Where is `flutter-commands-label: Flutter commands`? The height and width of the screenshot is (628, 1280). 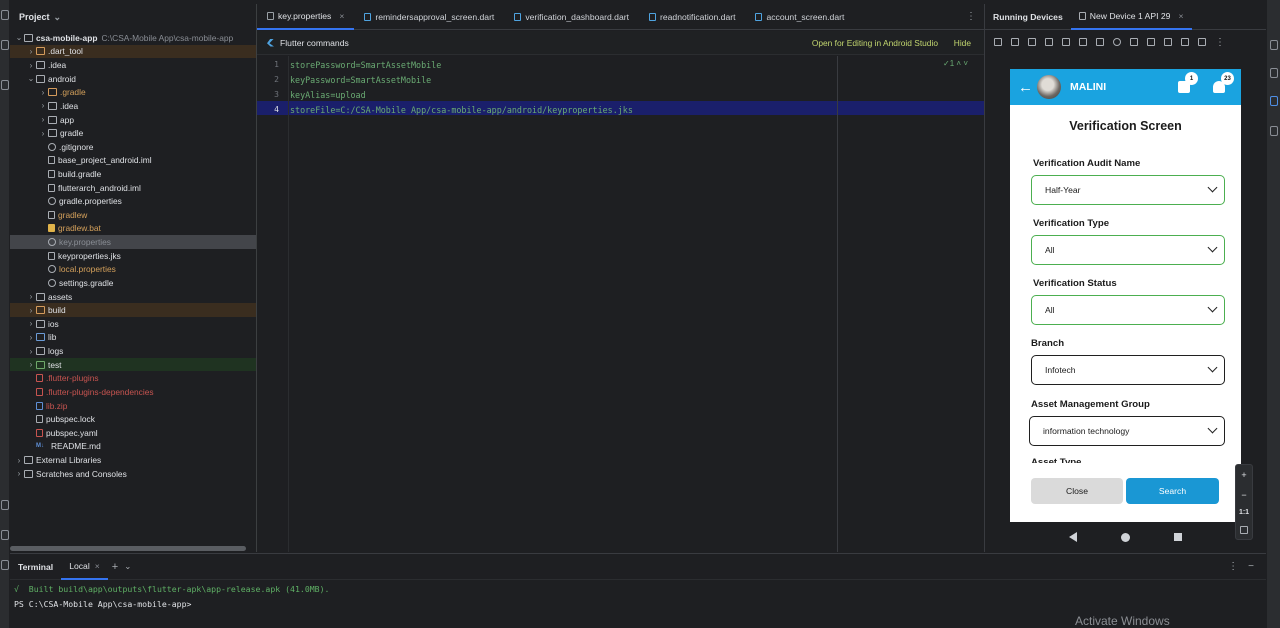
flutter-commands-label: Flutter commands is located at coordinates (314, 43).